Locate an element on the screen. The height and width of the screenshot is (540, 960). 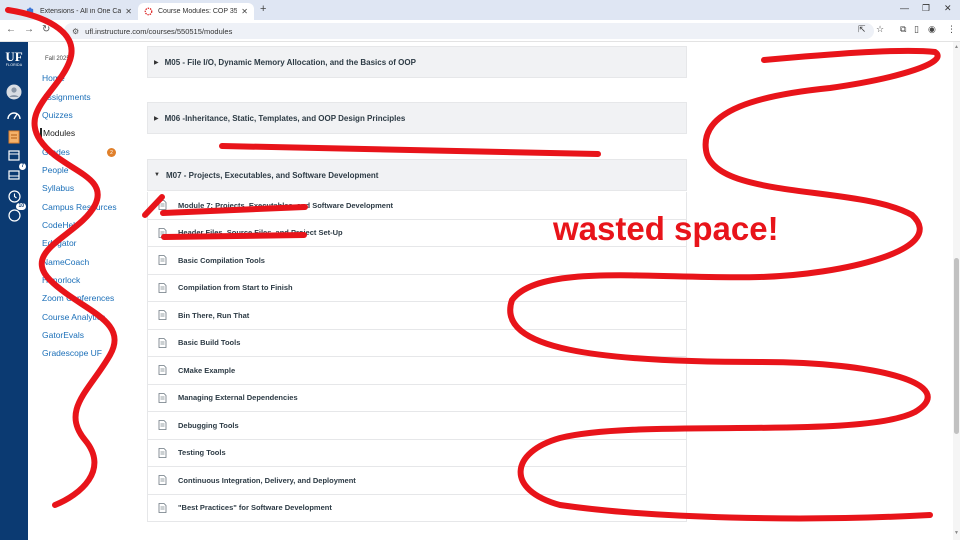
module-item-link: CMake Example is located at coordinates (206, 370).